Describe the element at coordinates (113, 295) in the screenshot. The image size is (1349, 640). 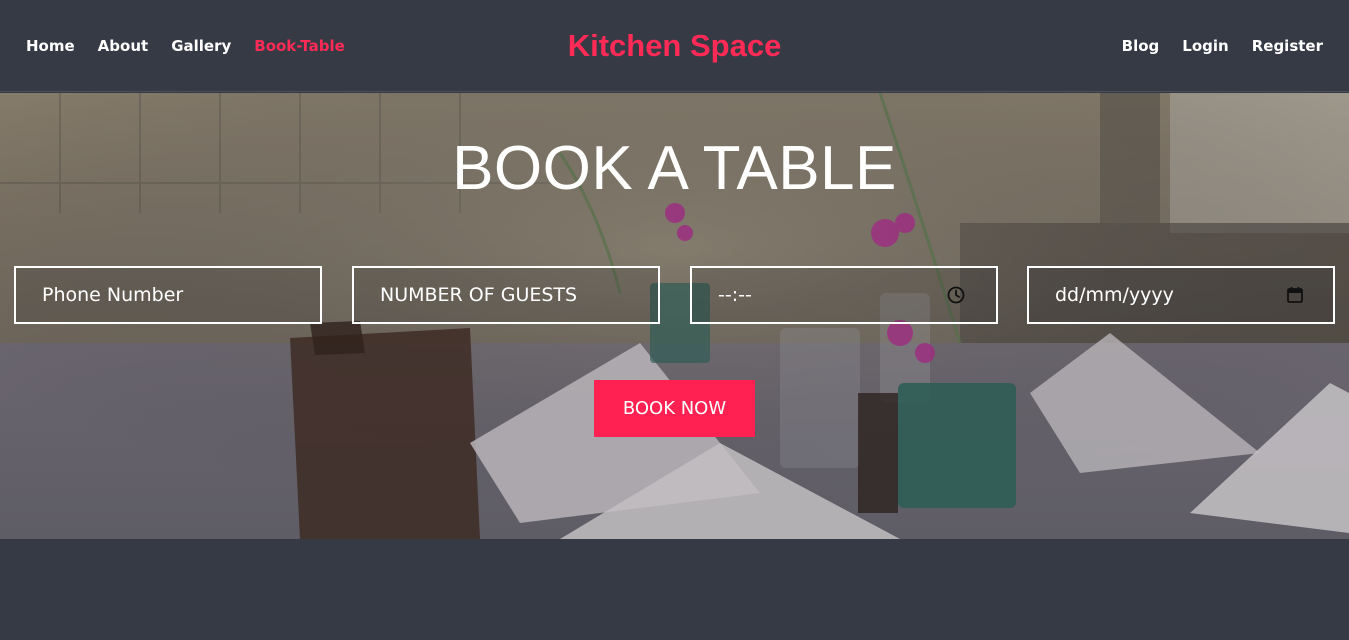
I see `phone-number-placeholder: Phone Number` at that location.